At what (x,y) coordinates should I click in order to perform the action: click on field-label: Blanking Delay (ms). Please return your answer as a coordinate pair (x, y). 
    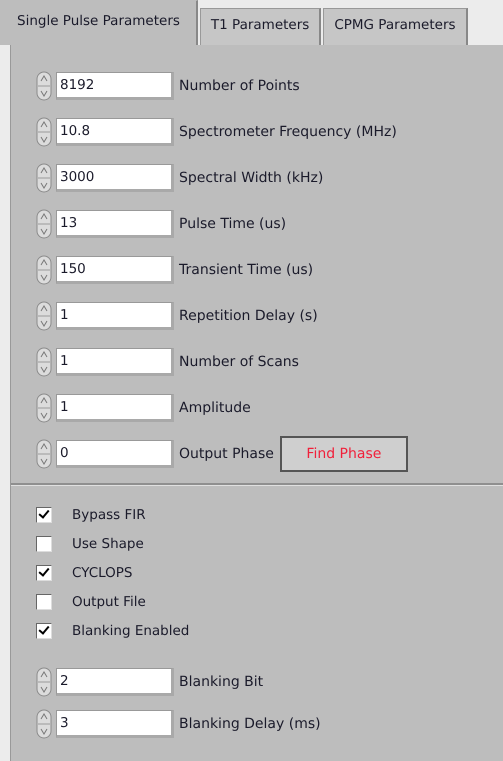
    Looking at the image, I should click on (250, 724).